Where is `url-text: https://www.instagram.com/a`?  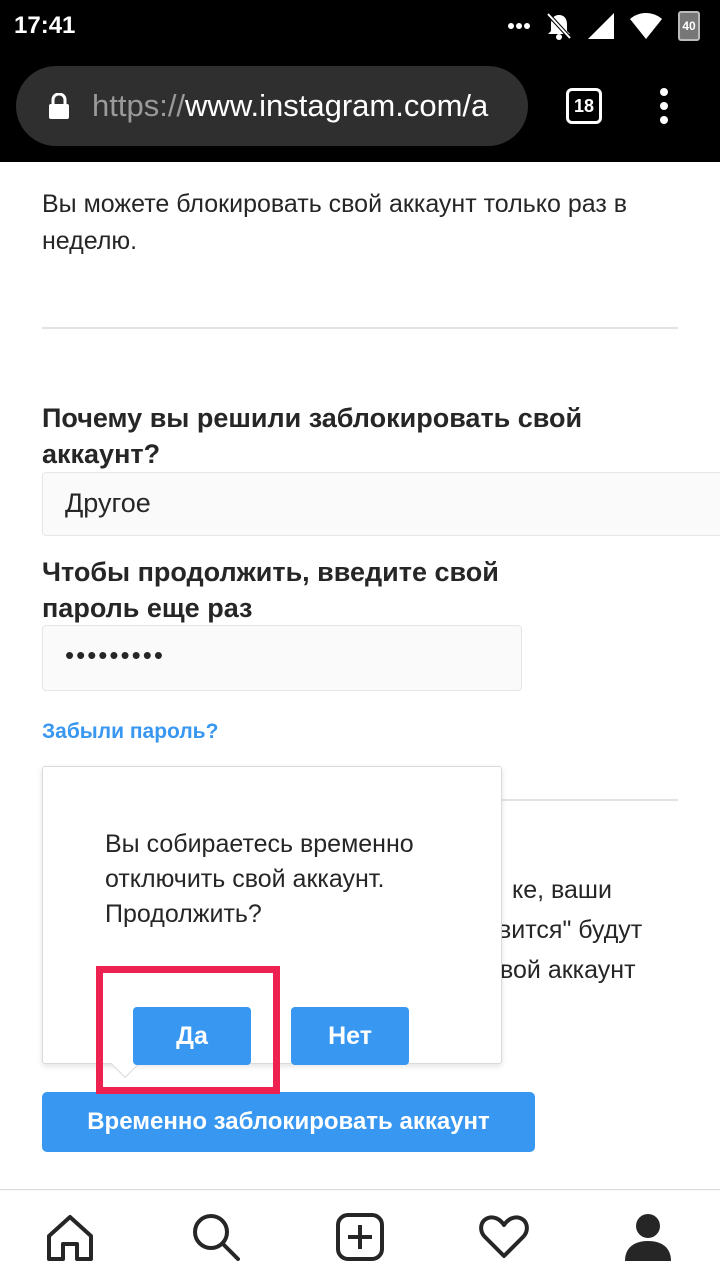
url-text: https://www.instagram.com/a is located at coordinates (310, 106).